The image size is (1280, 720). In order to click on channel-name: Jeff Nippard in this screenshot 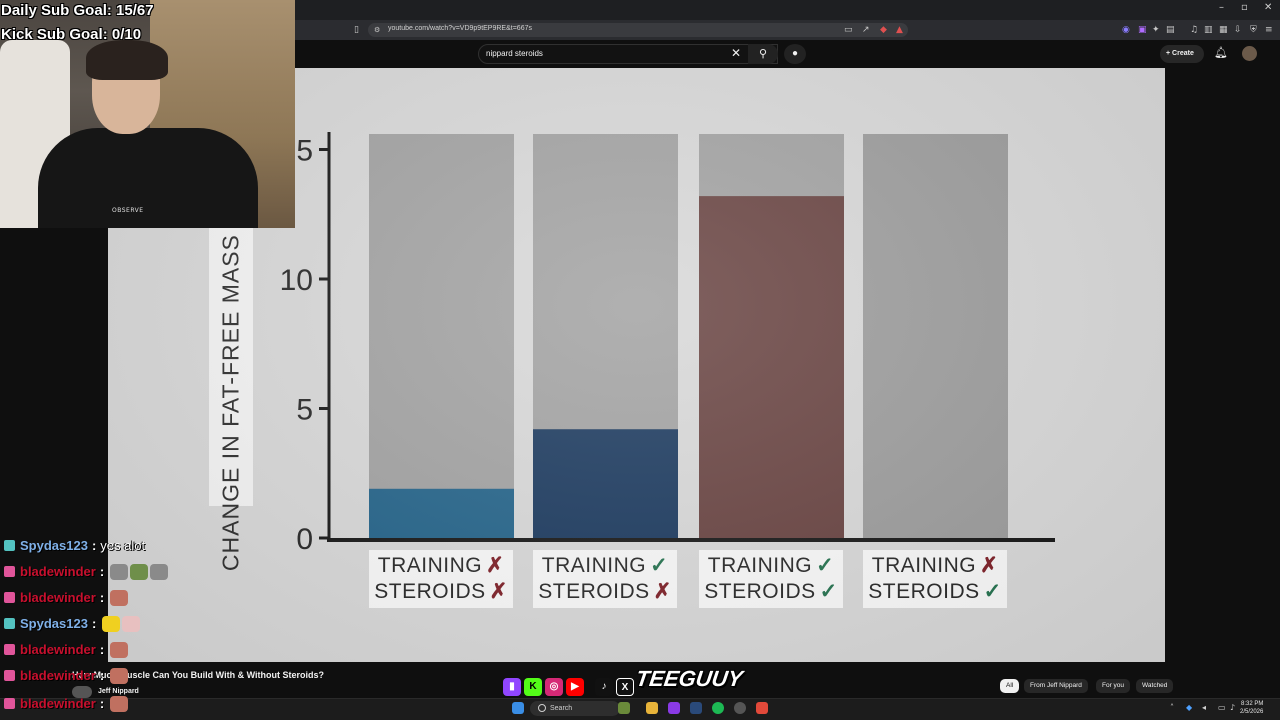, I will do `click(118, 691)`.